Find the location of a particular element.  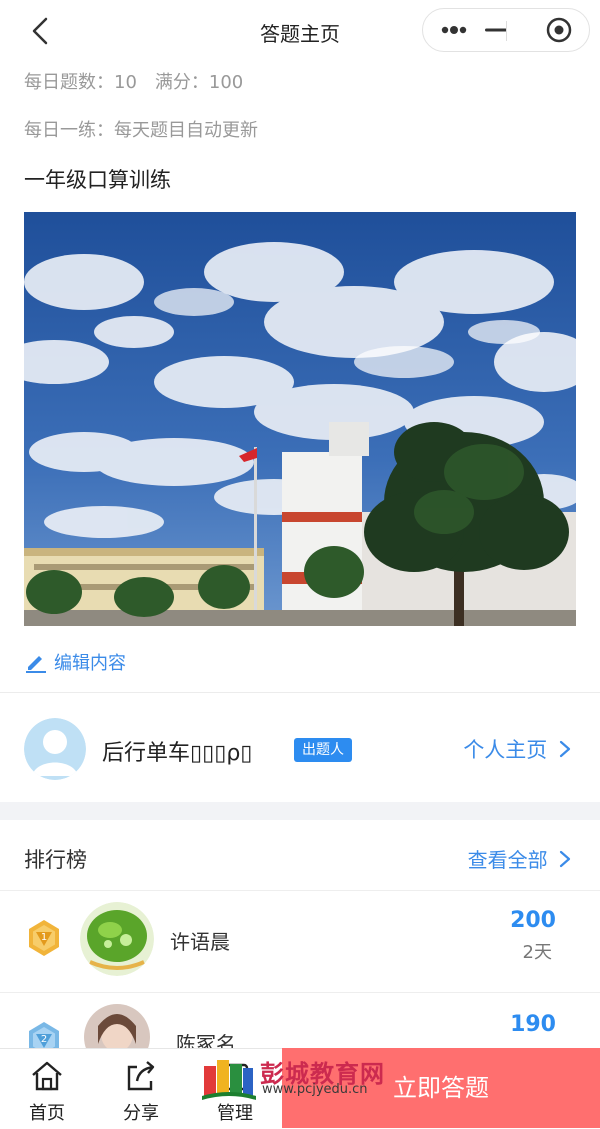

leaderboard-title: 排行榜 is located at coordinates (55, 860).